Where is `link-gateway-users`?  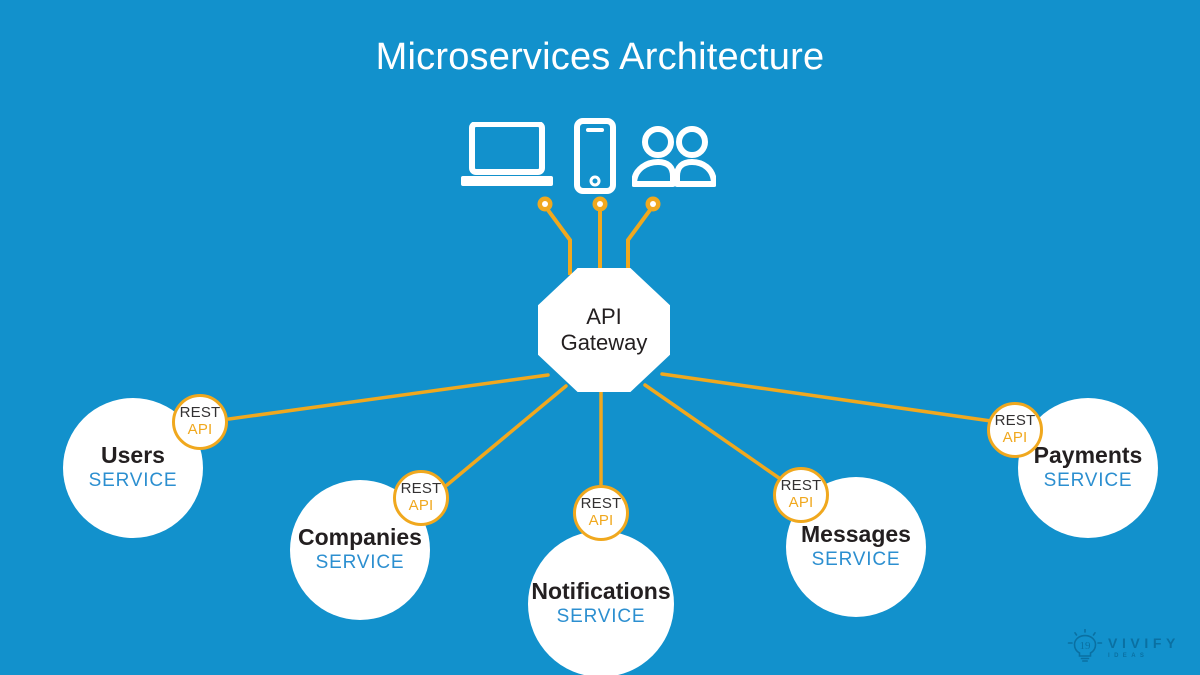
link-gateway-users is located at coordinates (388, 397).